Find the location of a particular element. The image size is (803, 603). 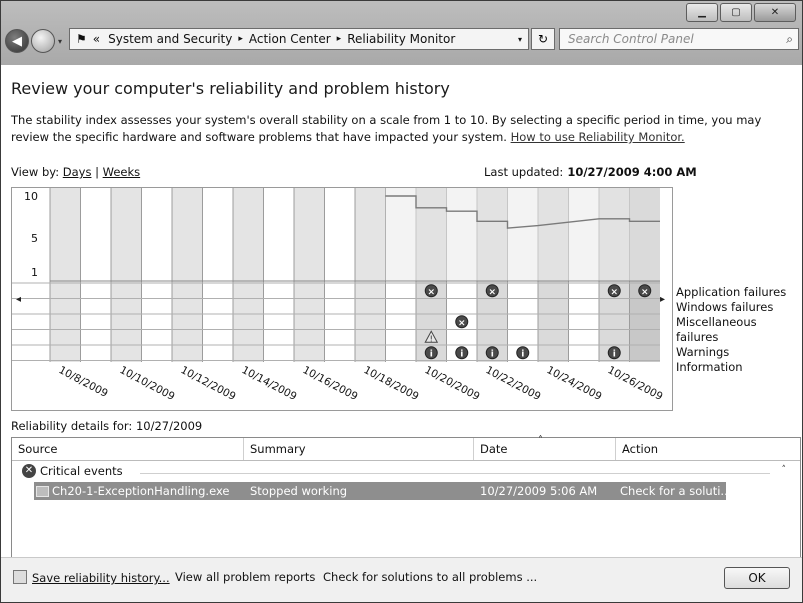

legend-information: Information is located at coordinates (709, 367).